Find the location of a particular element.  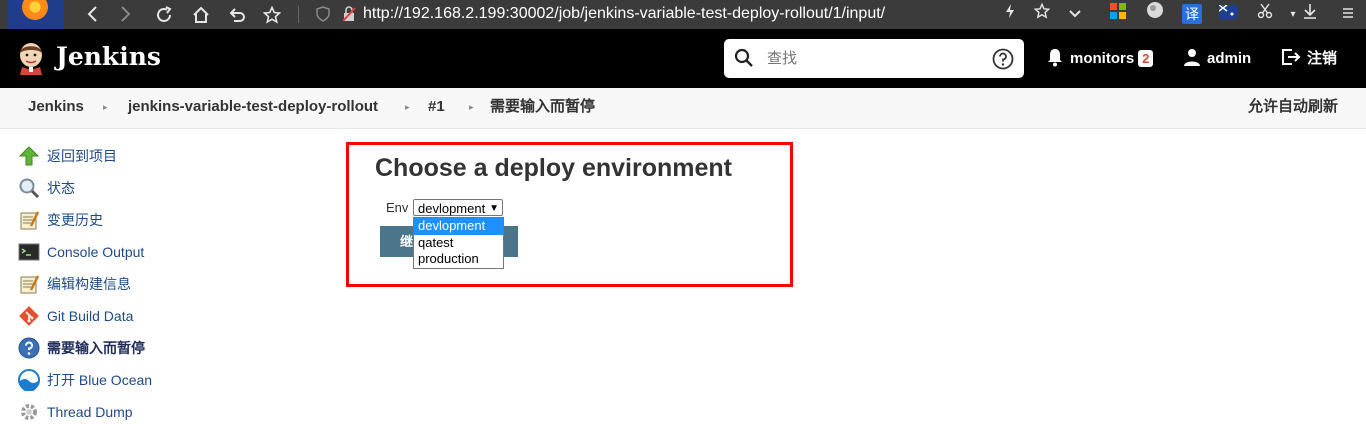

up-arrow-icon is located at coordinates (29, 156).